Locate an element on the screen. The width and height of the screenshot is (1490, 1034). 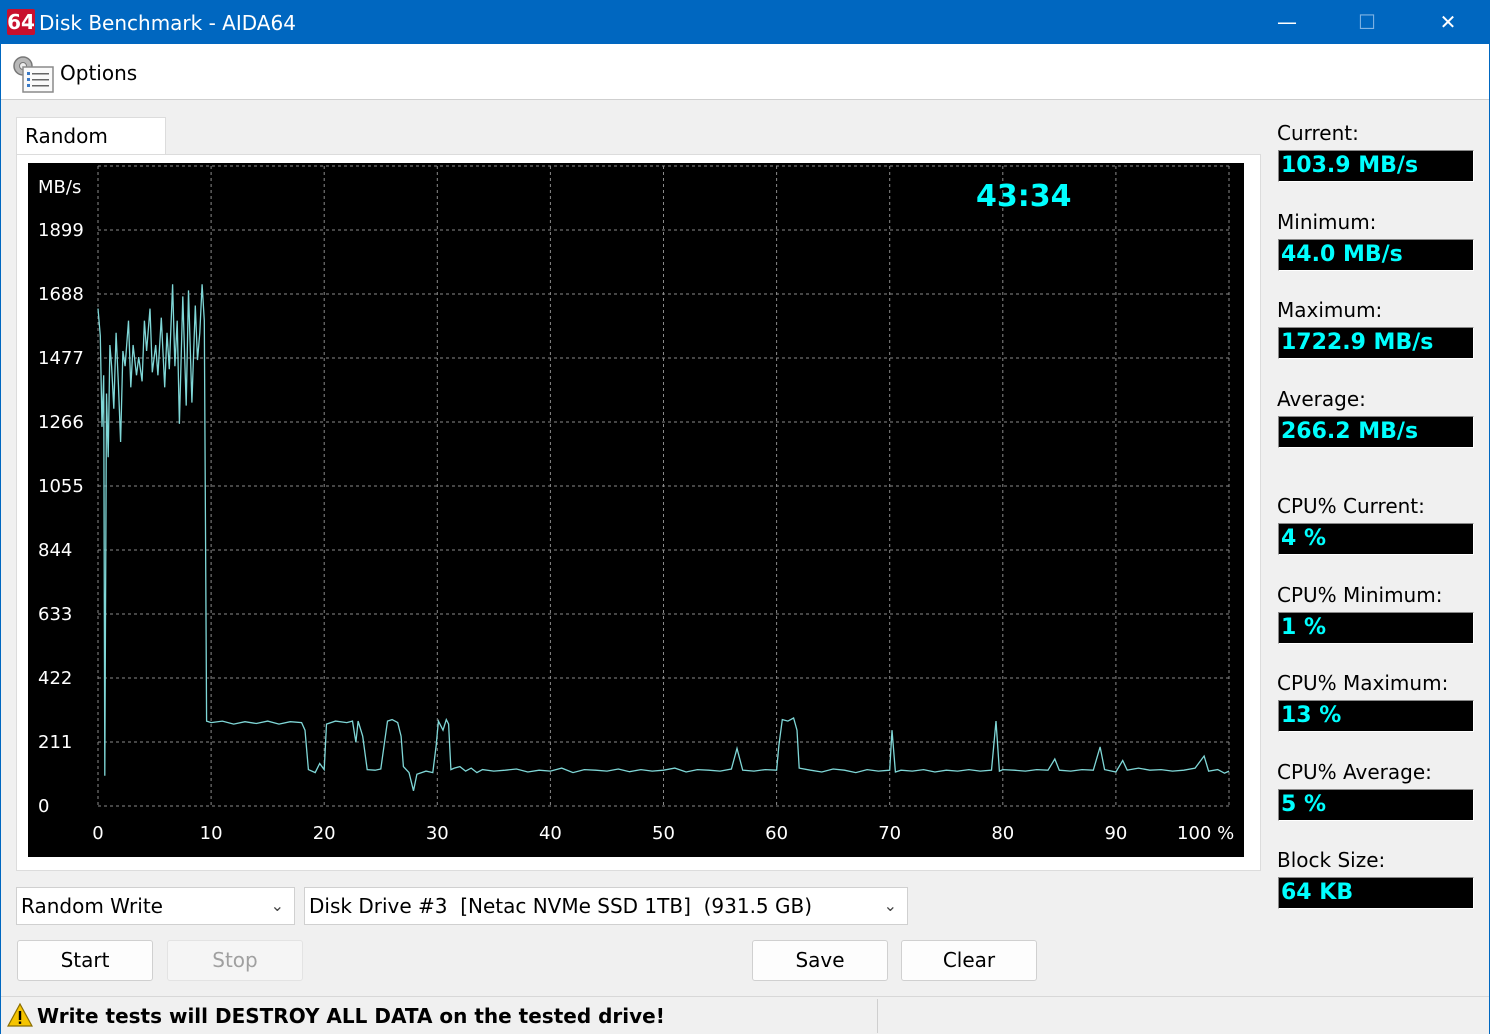
elapsed-timer: 43:34 is located at coordinates (1024, 196).